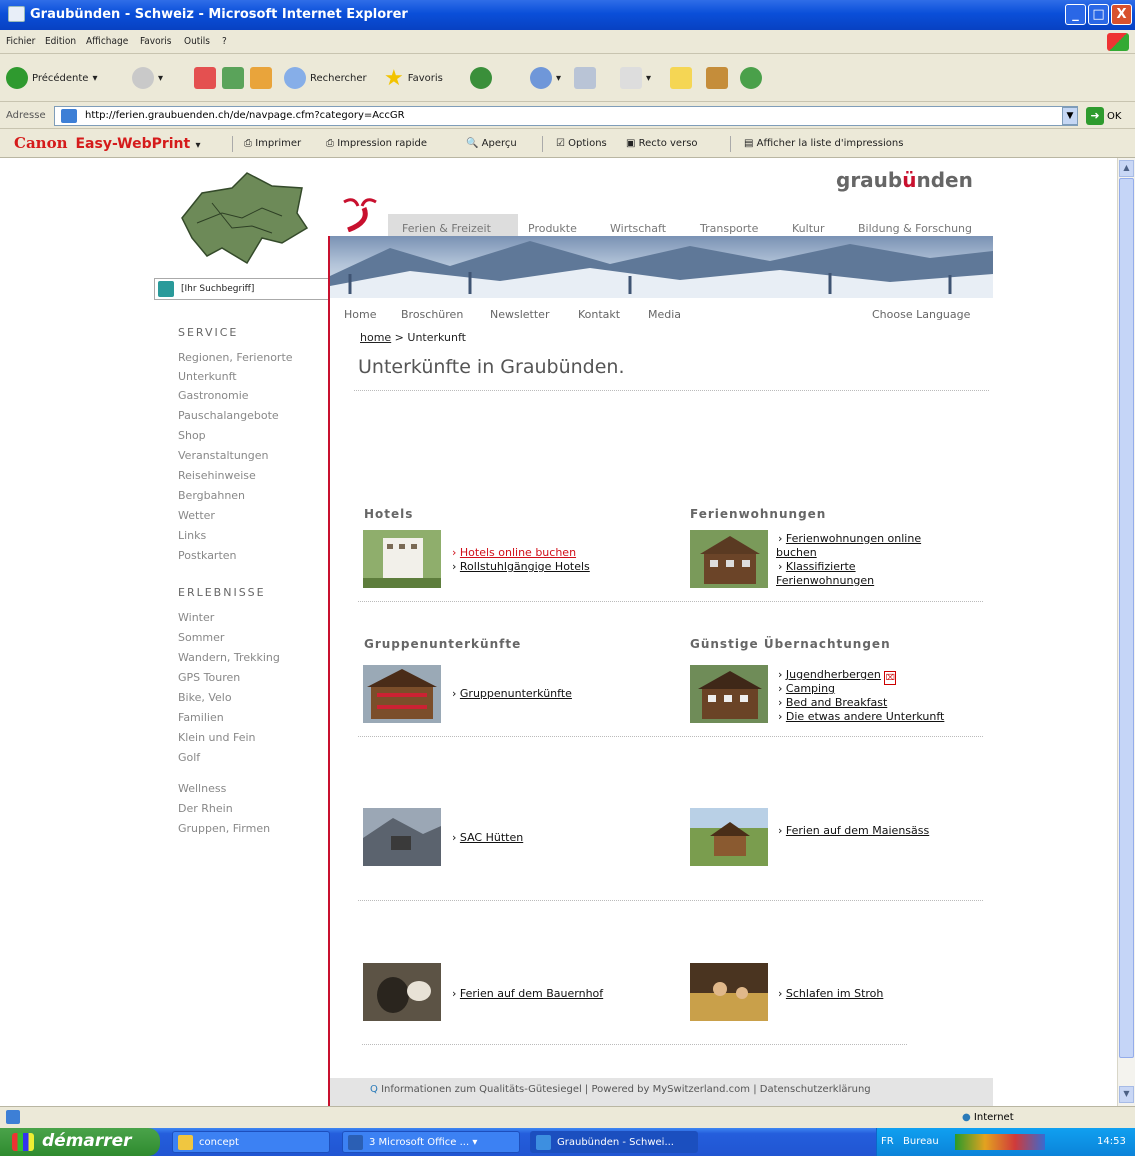 This screenshot has height=1156, width=1135. I want to click on history-button, so click(481, 78).